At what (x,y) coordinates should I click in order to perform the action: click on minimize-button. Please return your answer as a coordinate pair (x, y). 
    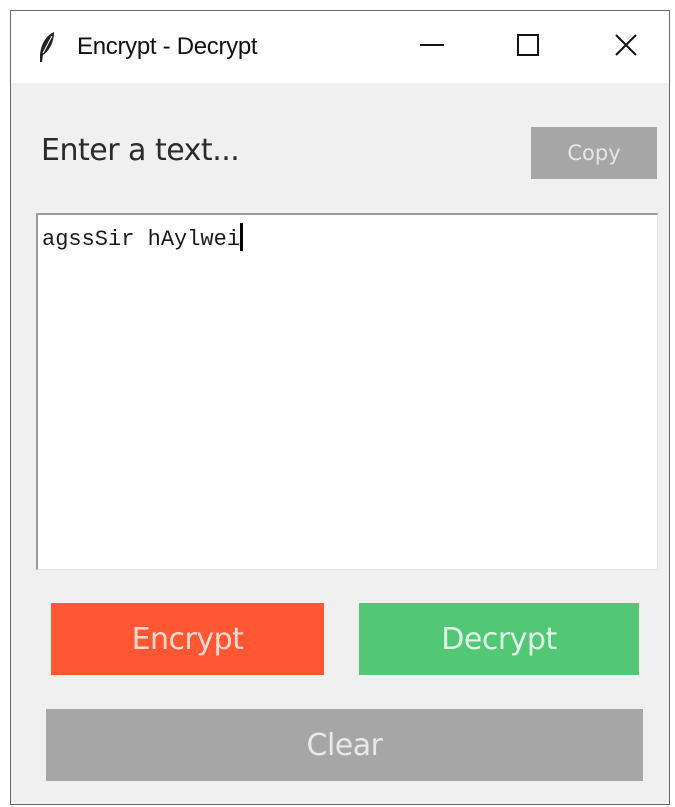
    Looking at the image, I should click on (432, 47).